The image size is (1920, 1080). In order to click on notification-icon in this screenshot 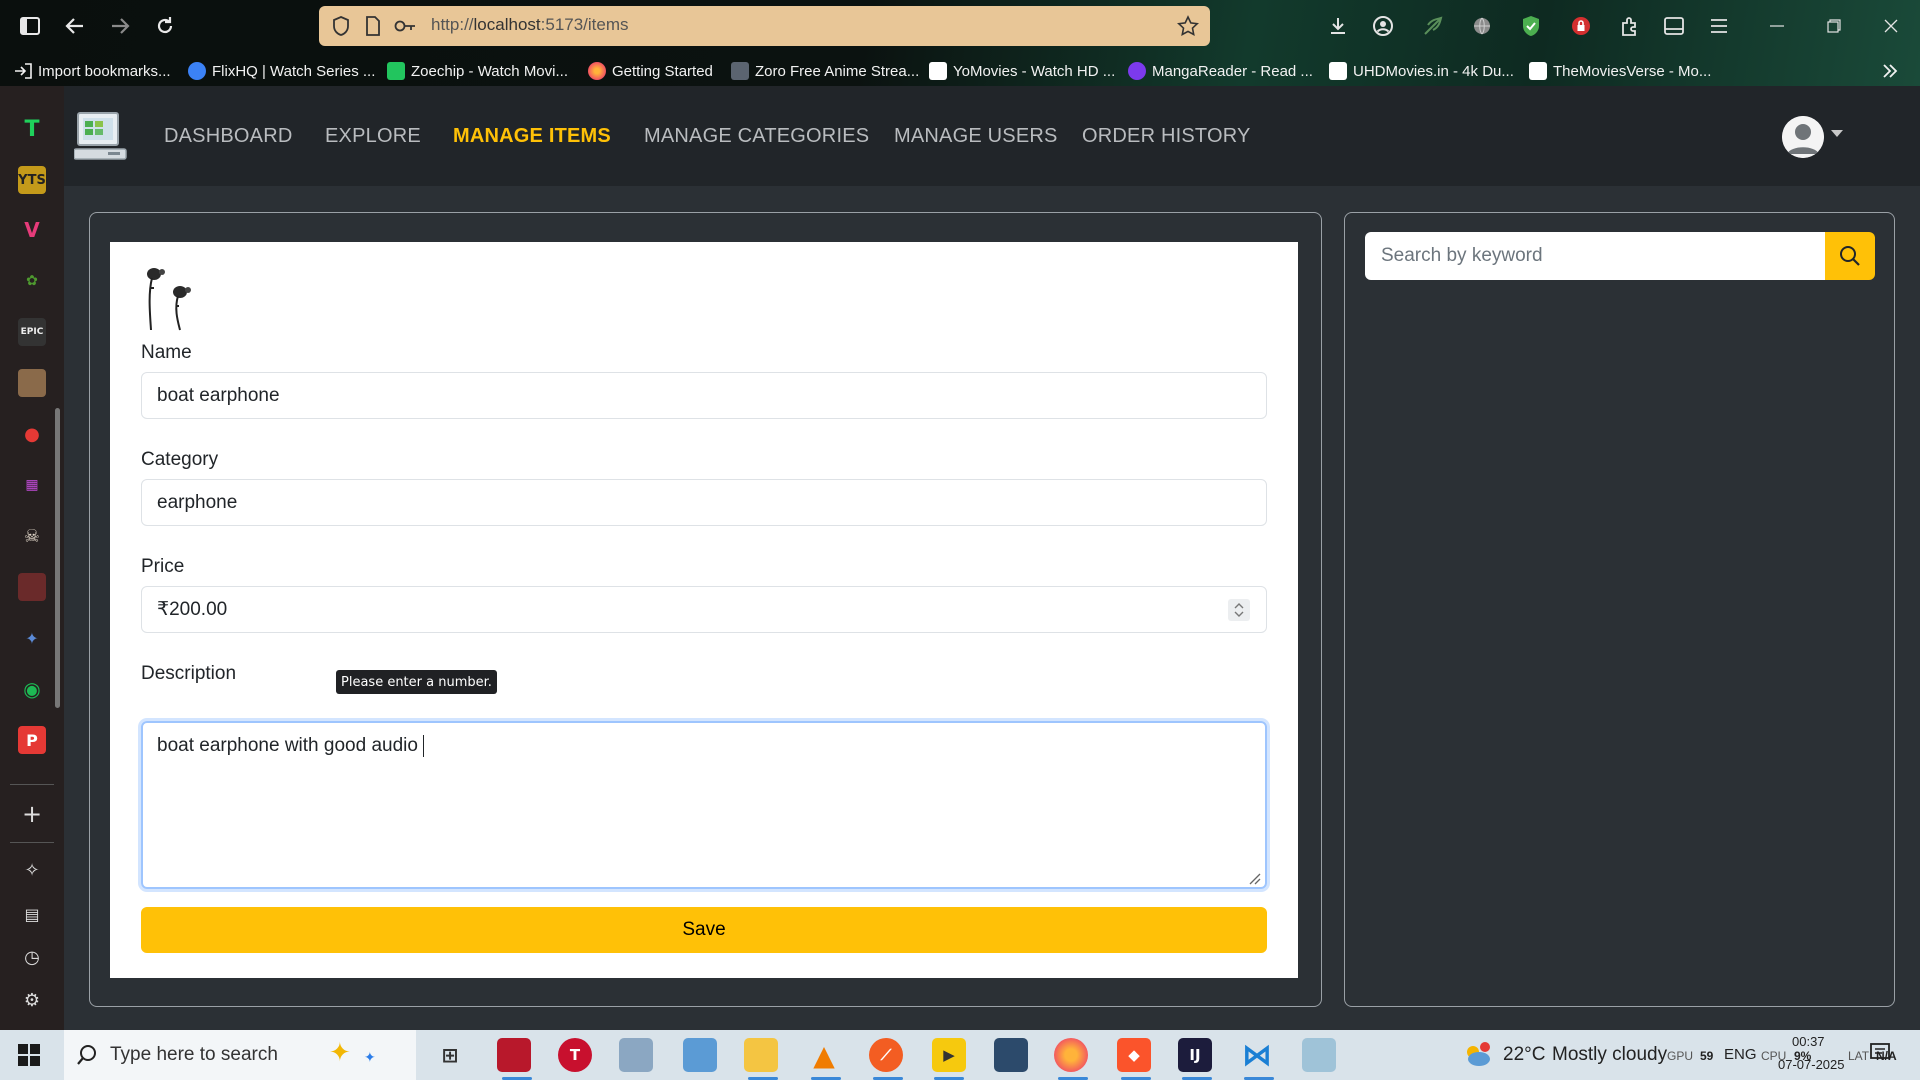, I will do `click(1882, 1056)`.